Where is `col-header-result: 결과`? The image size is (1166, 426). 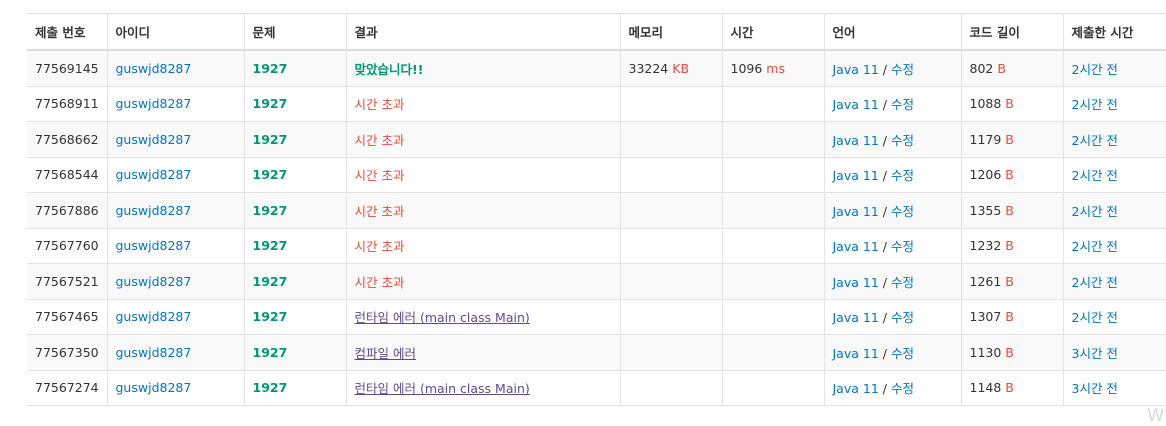 col-header-result: 결과 is located at coordinates (482, 32).